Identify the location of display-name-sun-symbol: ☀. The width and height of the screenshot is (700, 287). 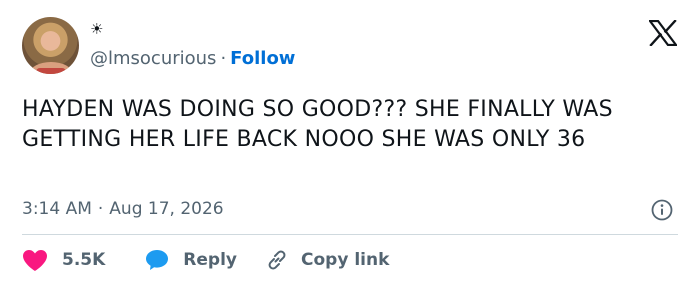
(96, 29).